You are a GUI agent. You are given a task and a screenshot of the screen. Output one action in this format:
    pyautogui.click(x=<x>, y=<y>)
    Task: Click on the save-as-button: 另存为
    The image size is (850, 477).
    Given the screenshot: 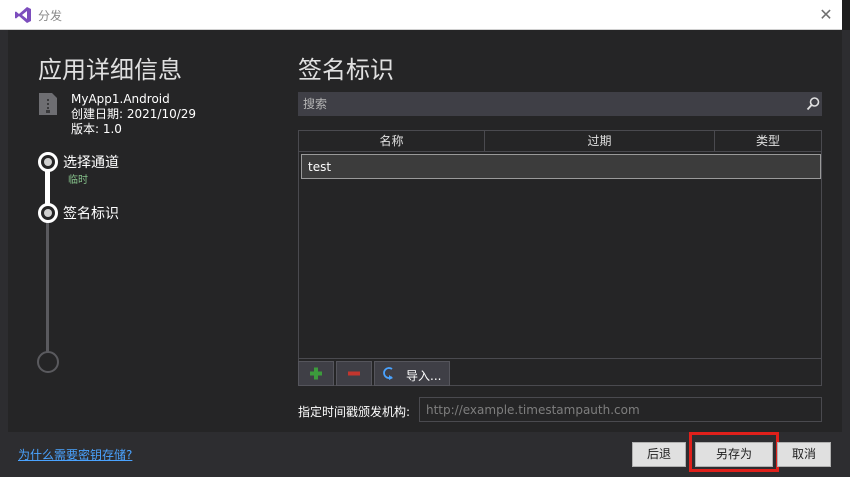 What is the action you would take?
    pyautogui.click(x=734, y=454)
    